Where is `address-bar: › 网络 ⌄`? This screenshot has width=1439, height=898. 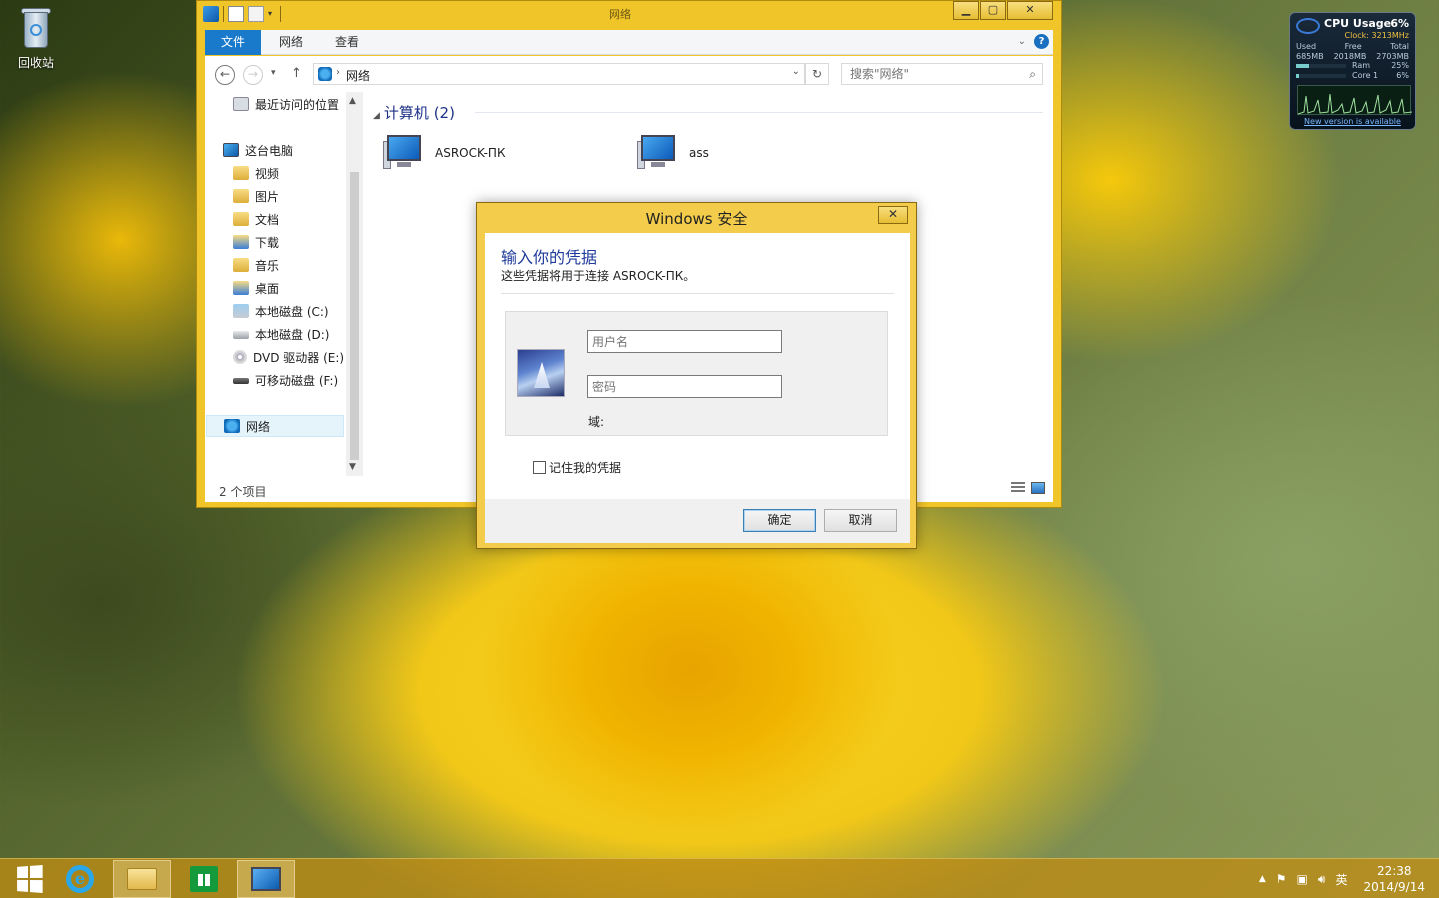 address-bar: › 网络 ⌄ is located at coordinates (559, 74).